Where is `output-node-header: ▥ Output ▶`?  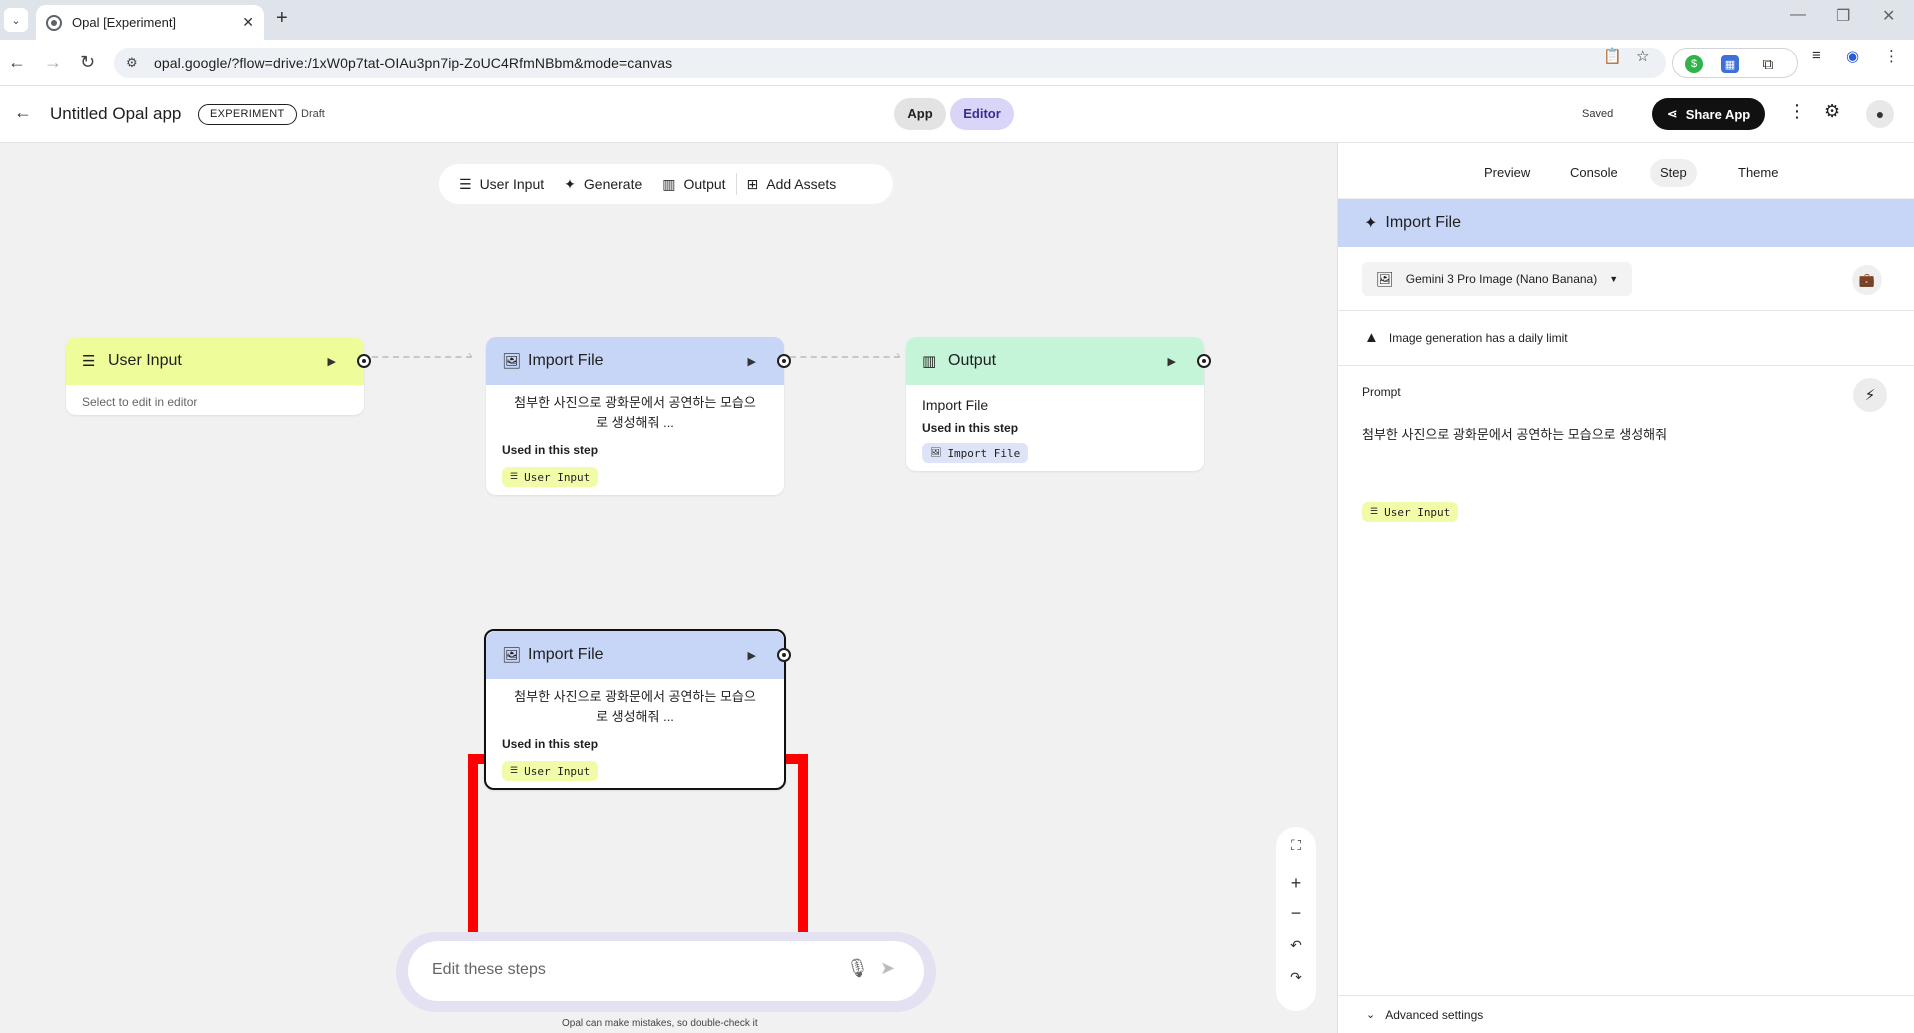
output-node-header: ▥ Output ▶ is located at coordinates (1058, 361).